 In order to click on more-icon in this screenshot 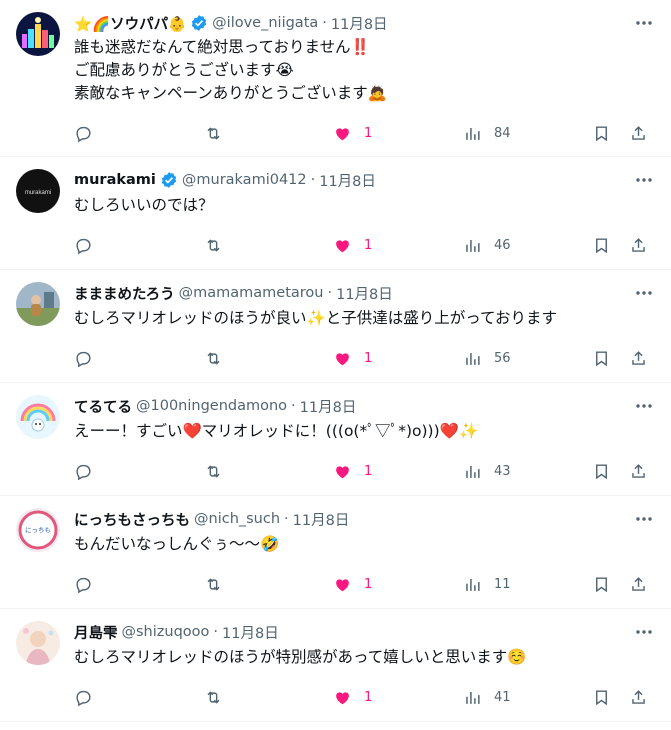, I will do `click(644, 406)`.